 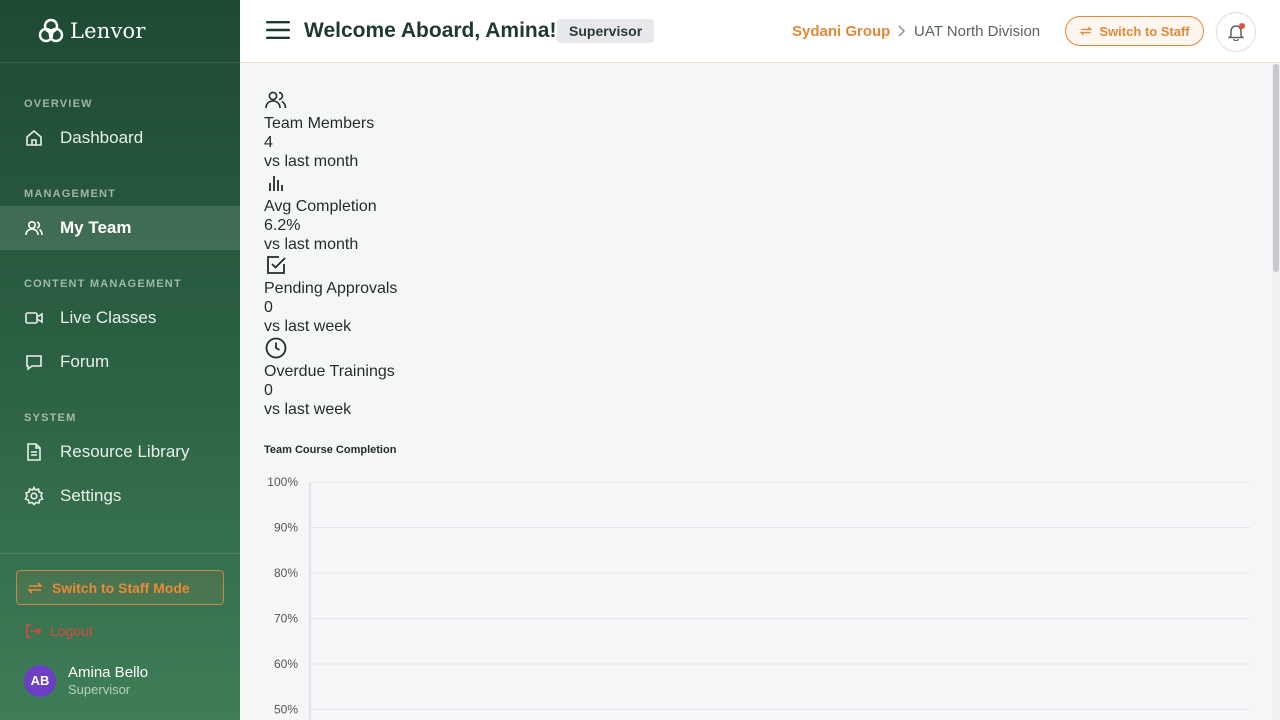 I want to click on user-name: Amina Bello, so click(x=108, y=672).